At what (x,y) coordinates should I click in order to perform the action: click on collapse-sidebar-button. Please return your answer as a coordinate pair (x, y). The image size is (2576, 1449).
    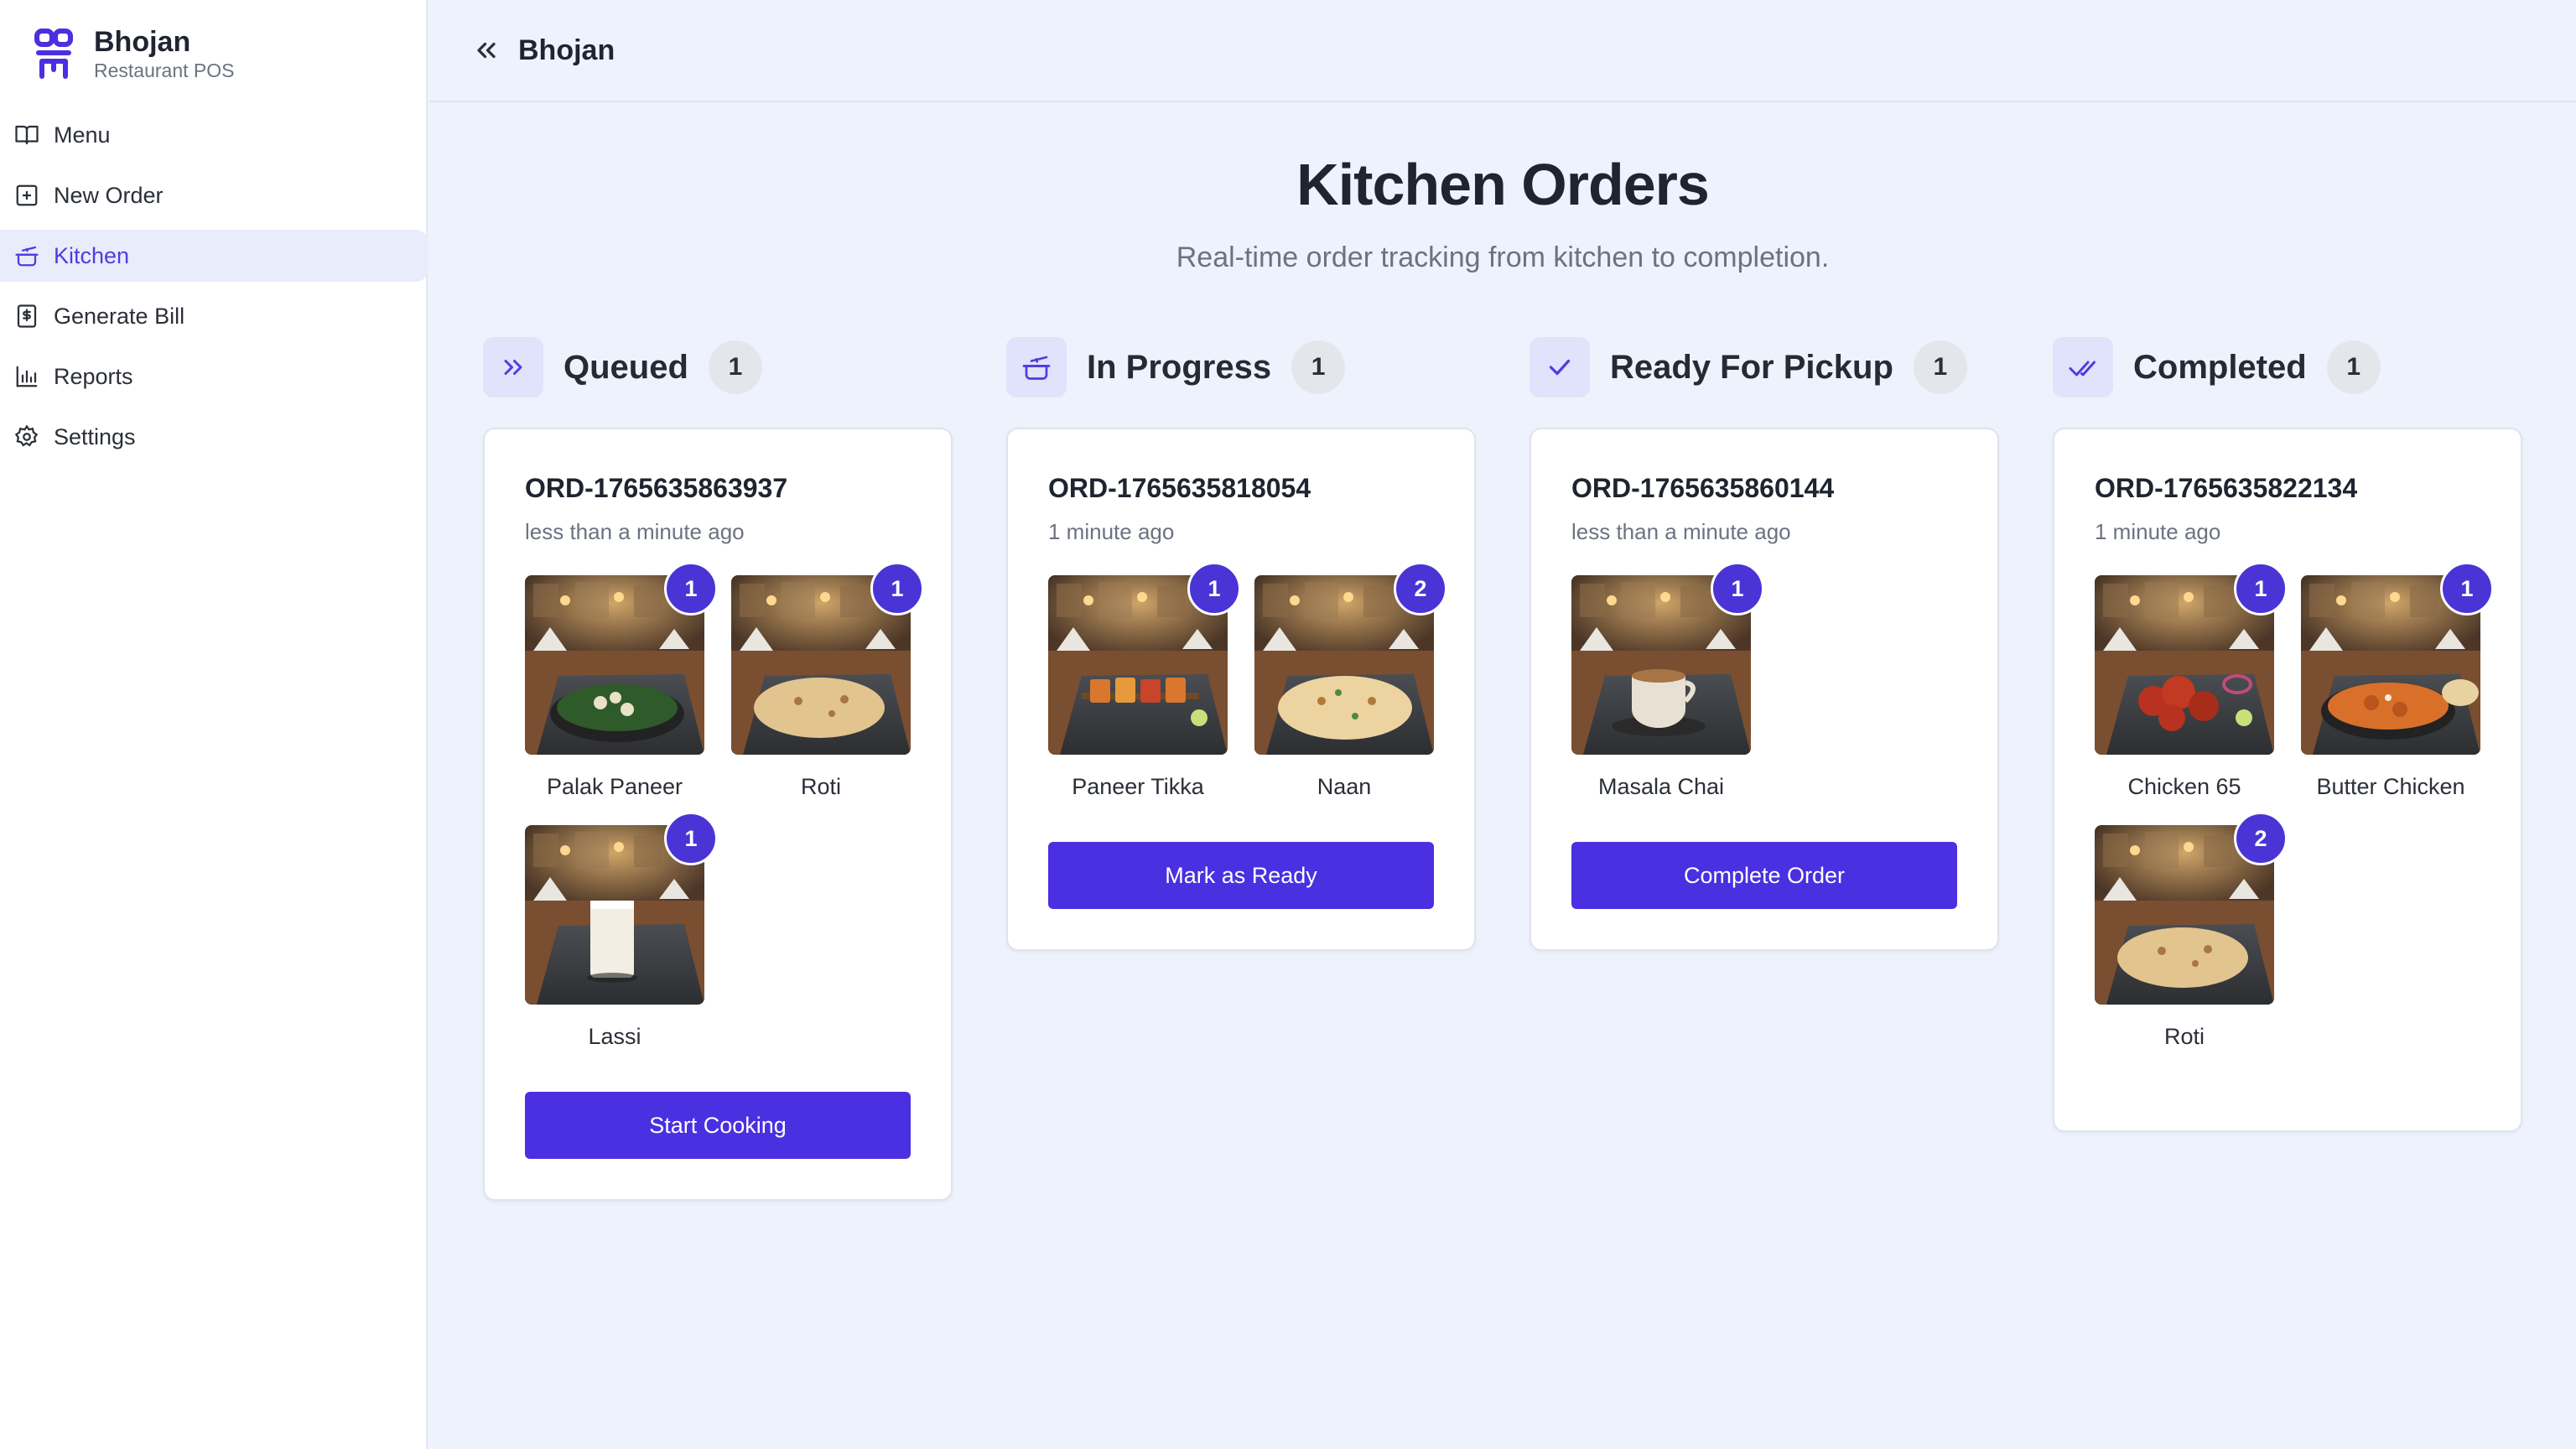
    Looking at the image, I should click on (486, 50).